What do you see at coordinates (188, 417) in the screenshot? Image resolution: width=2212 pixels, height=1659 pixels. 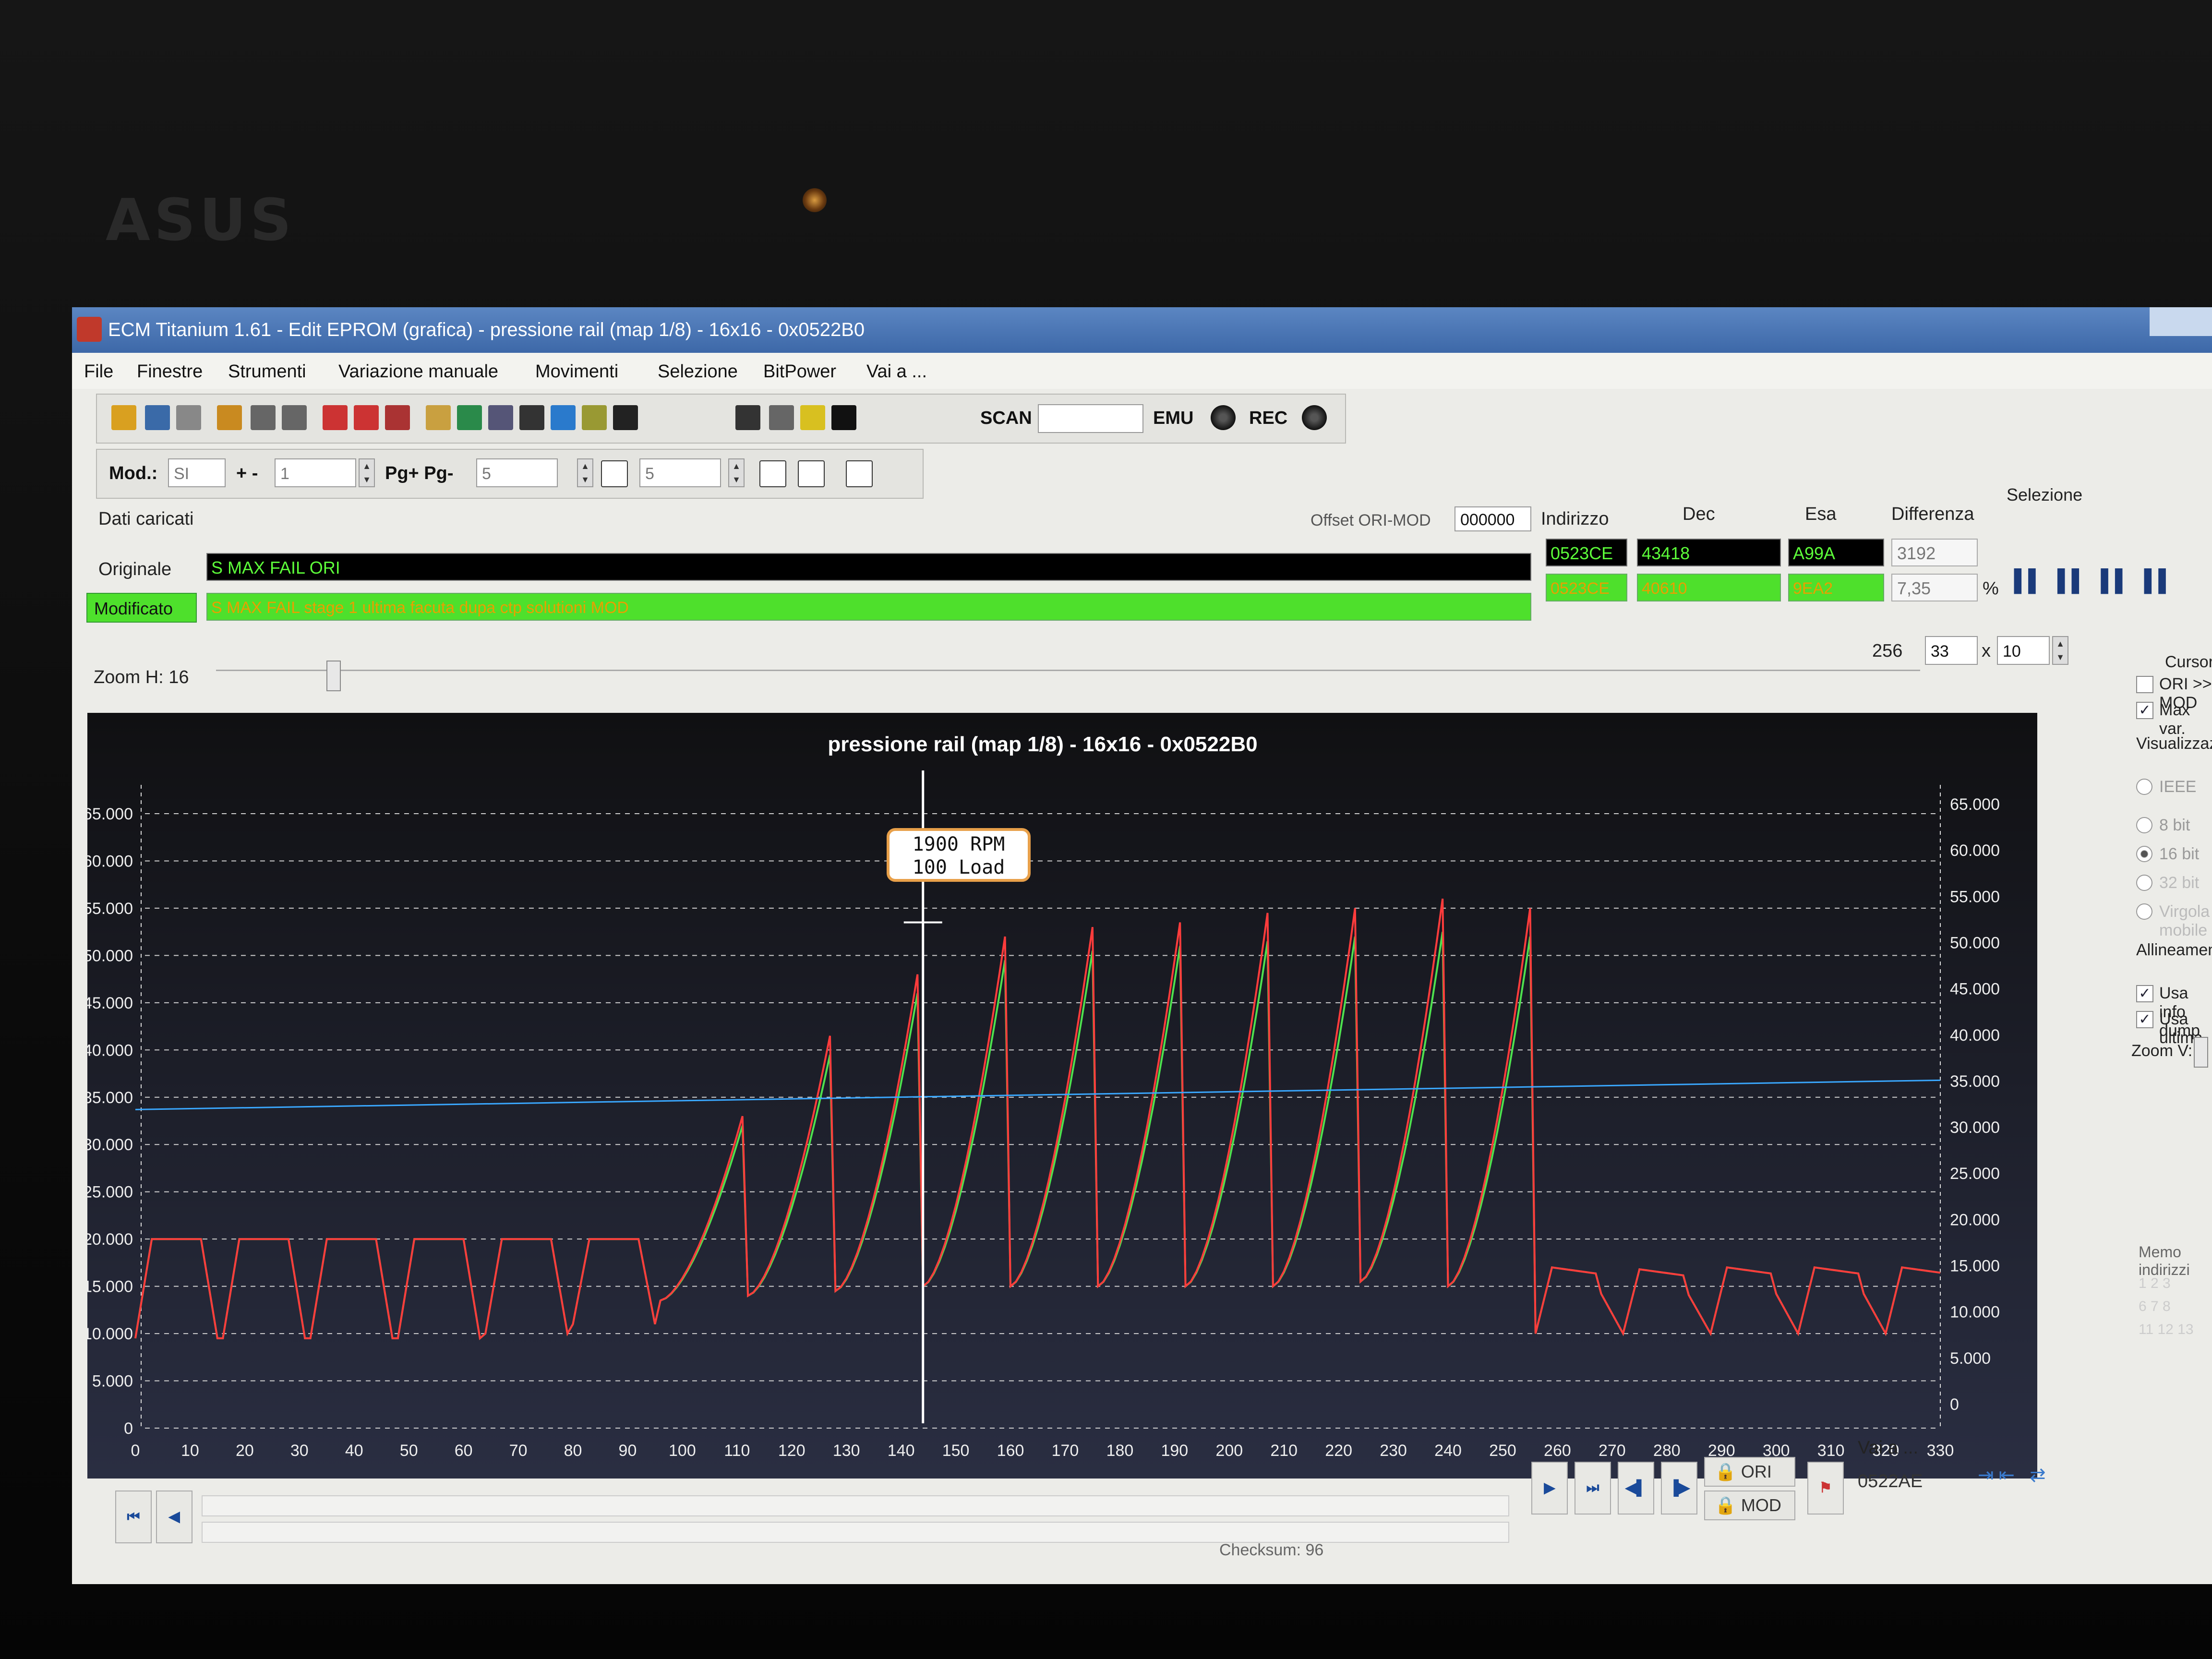 I see `copy-icon` at bounding box center [188, 417].